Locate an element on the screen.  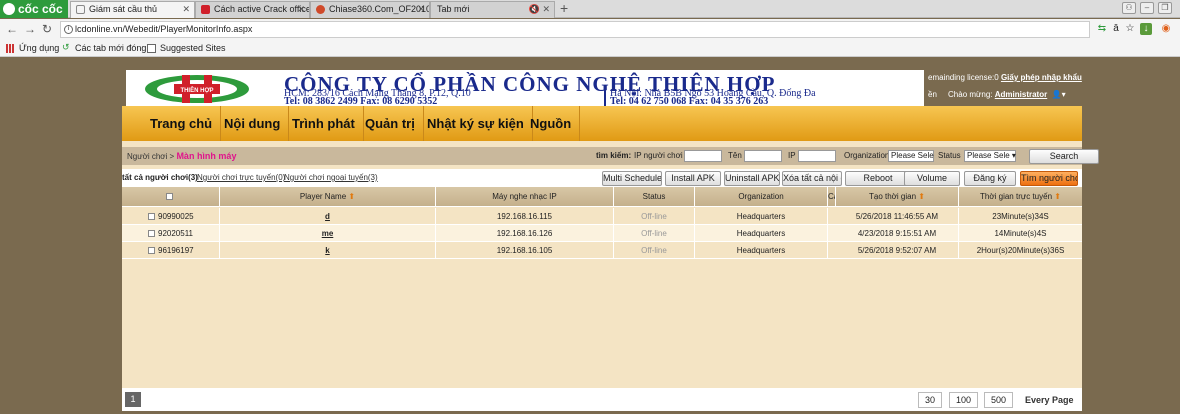
col-category: Category is located at coordinates (832, 197).